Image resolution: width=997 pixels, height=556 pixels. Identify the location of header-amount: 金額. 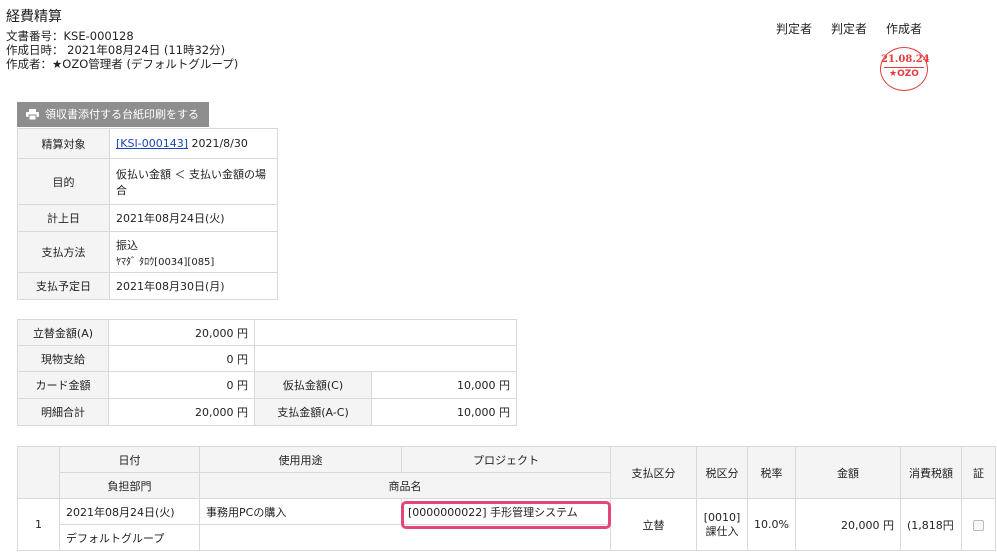
(847, 472).